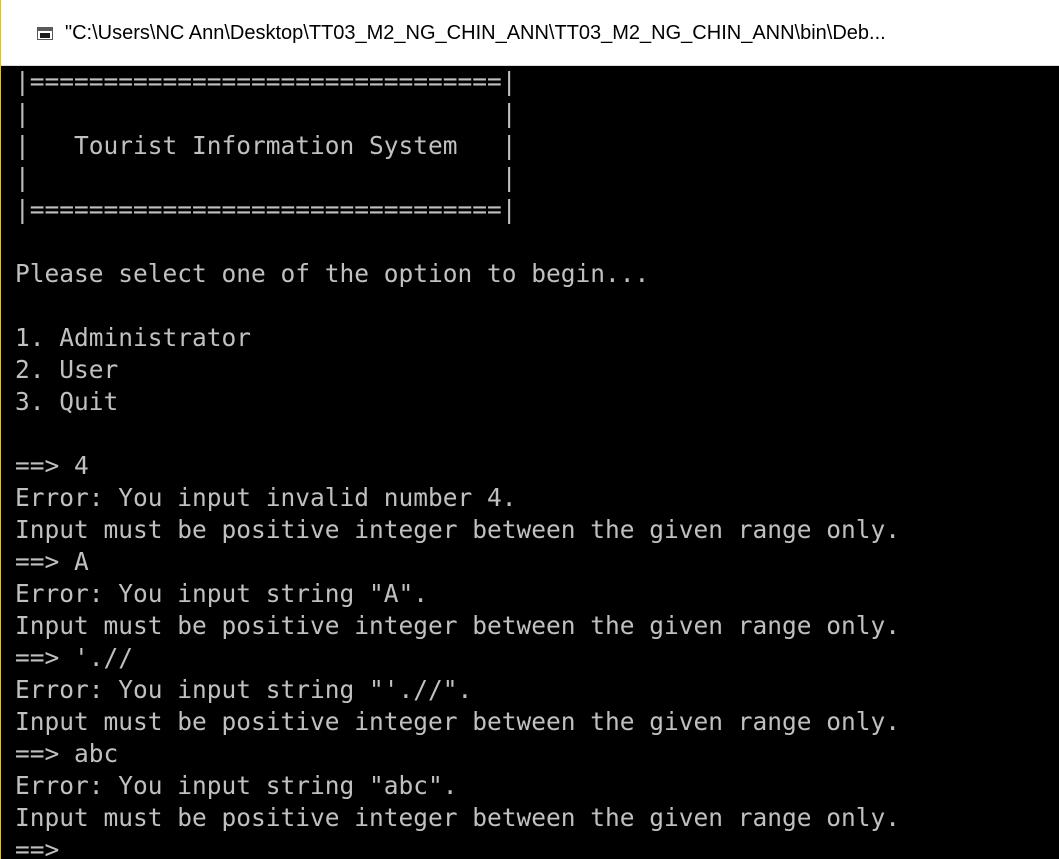  What do you see at coordinates (45, 33) in the screenshot?
I see `console-window-icon` at bounding box center [45, 33].